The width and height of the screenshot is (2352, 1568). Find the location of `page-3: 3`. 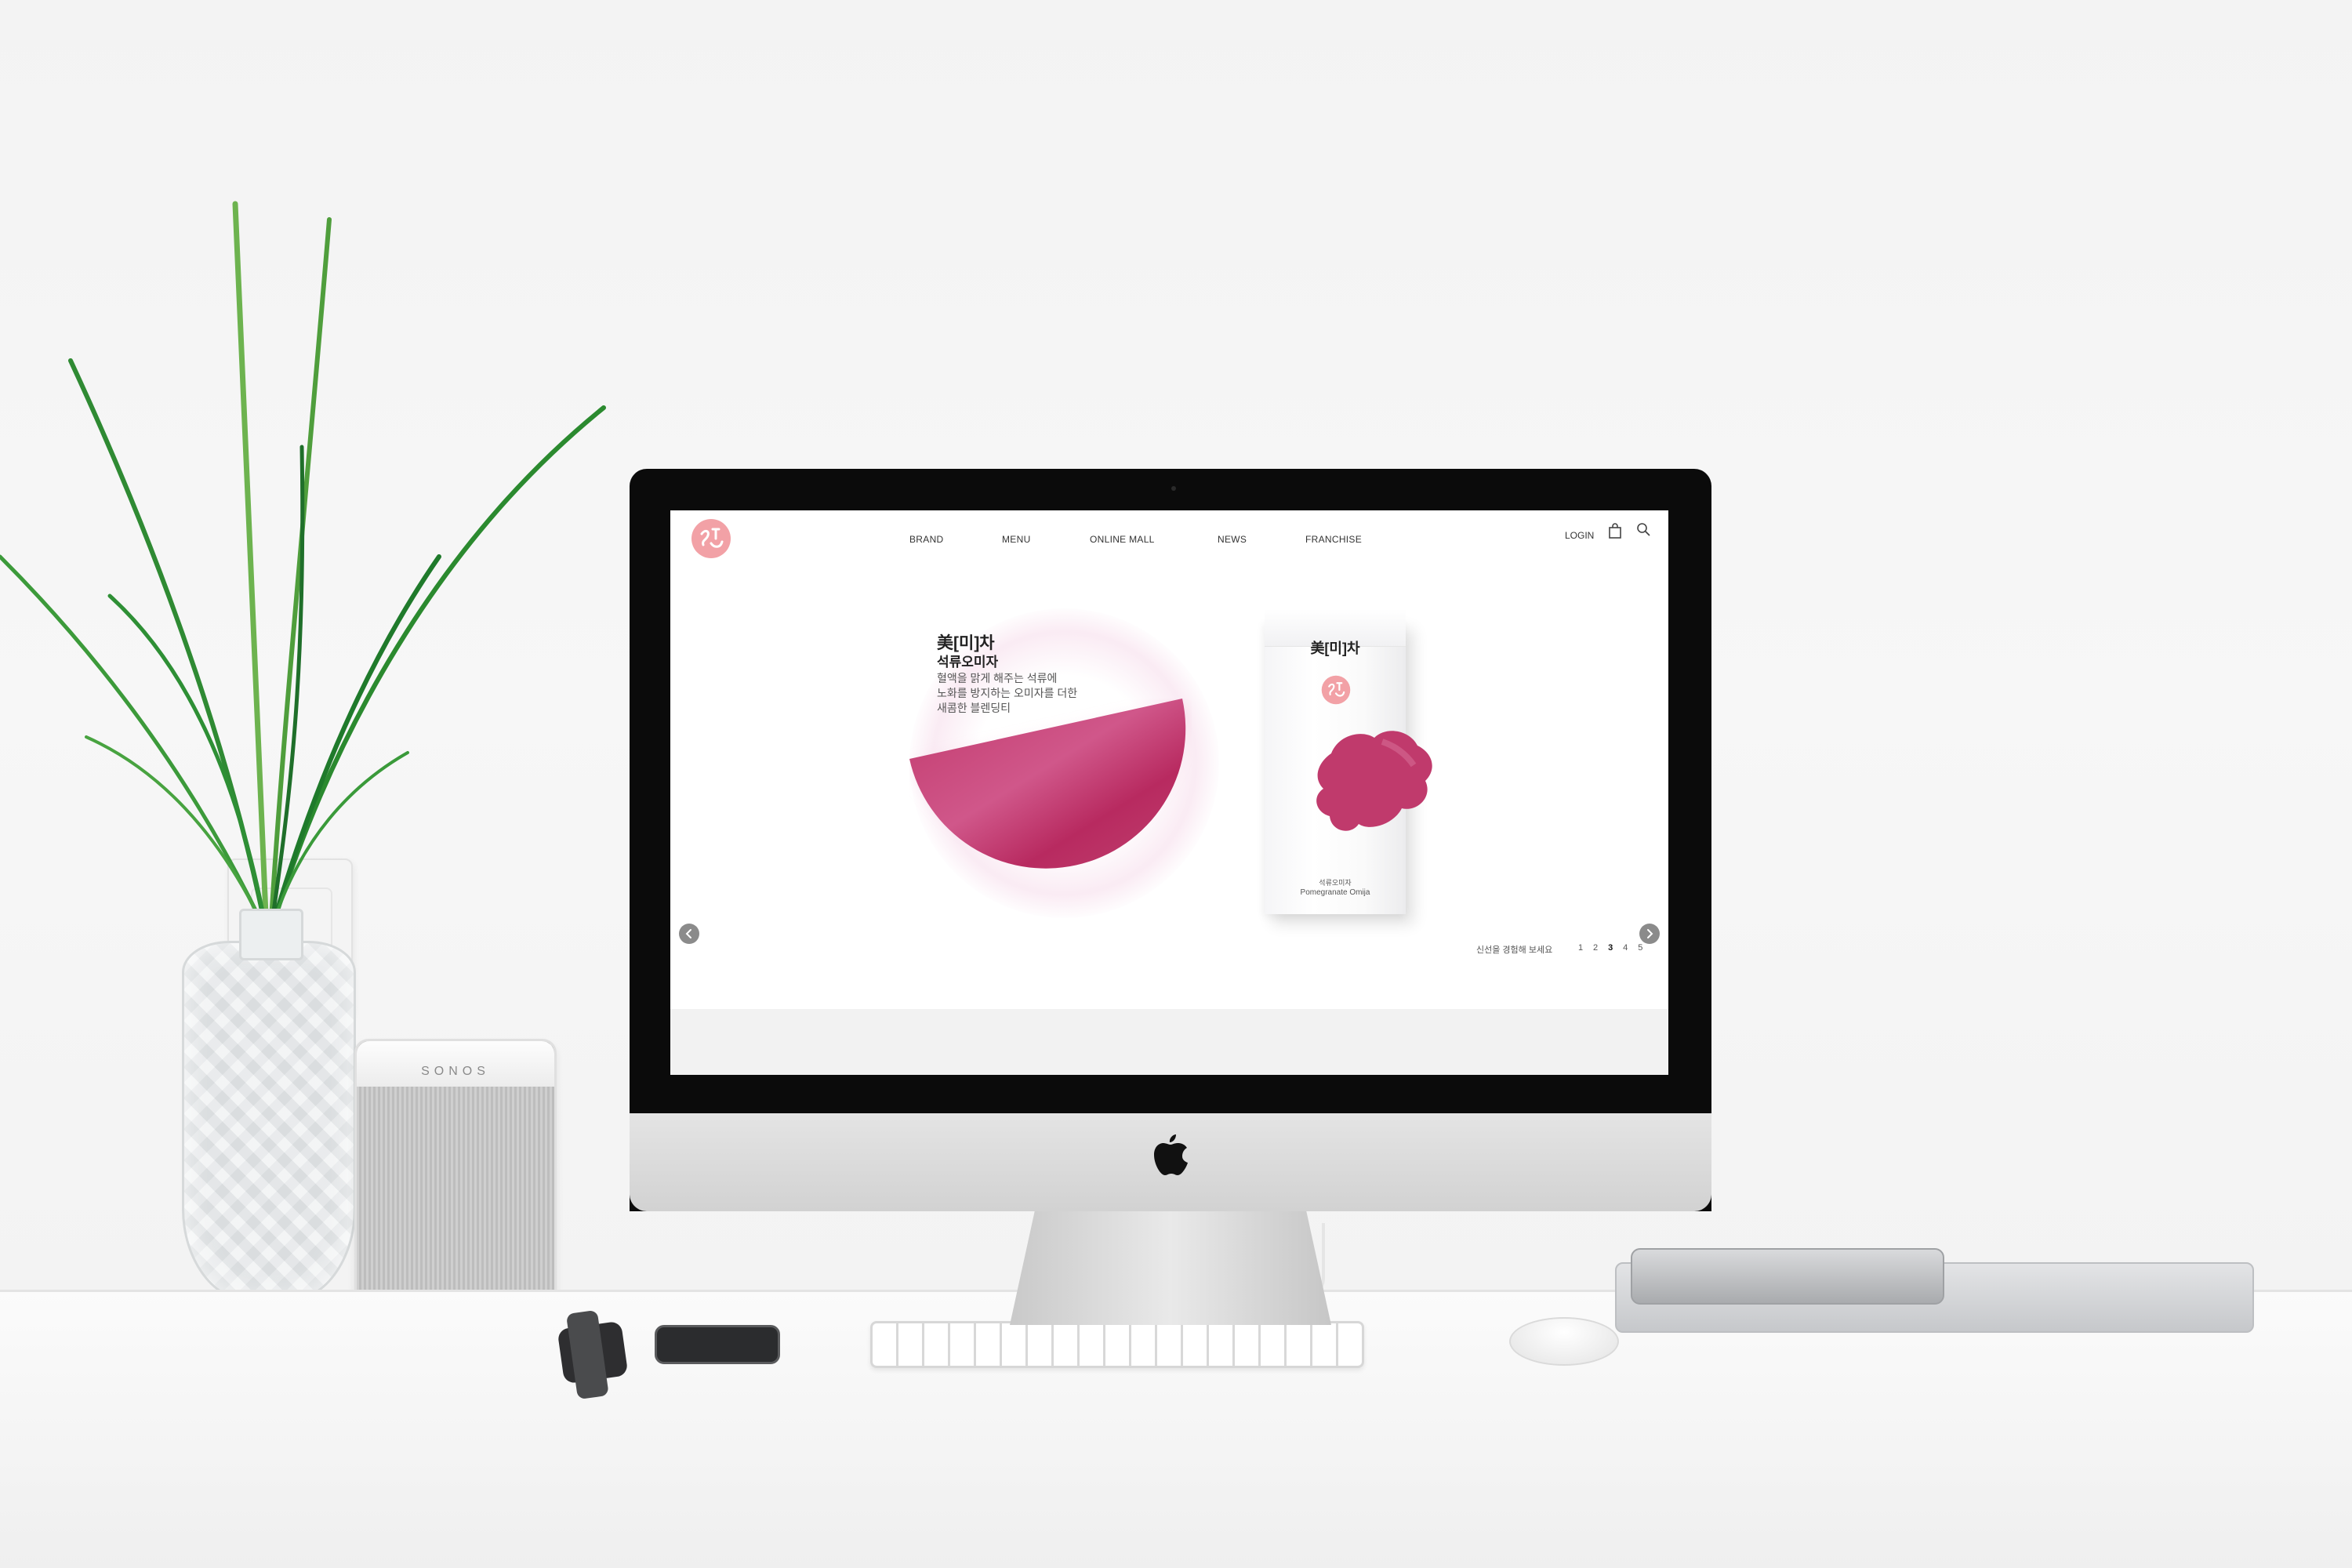

page-3: 3 is located at coordinates (1610, 948).